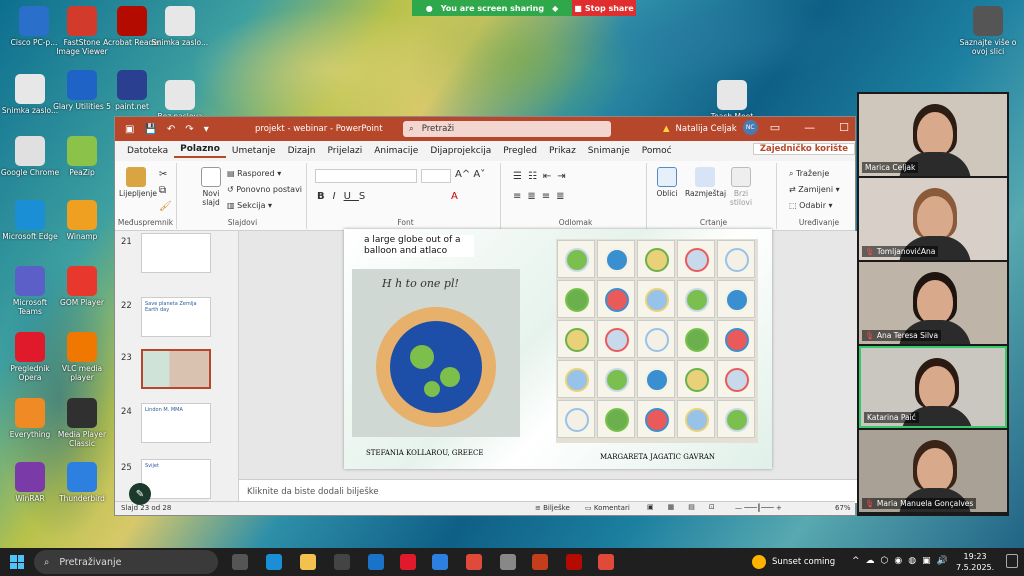 The width and height of the screenshot is (1024, 576). What do you see at coordinates (189, 129) in the screenshot?
I see `redo-icon: ↷` at bounding box center [189, 129].